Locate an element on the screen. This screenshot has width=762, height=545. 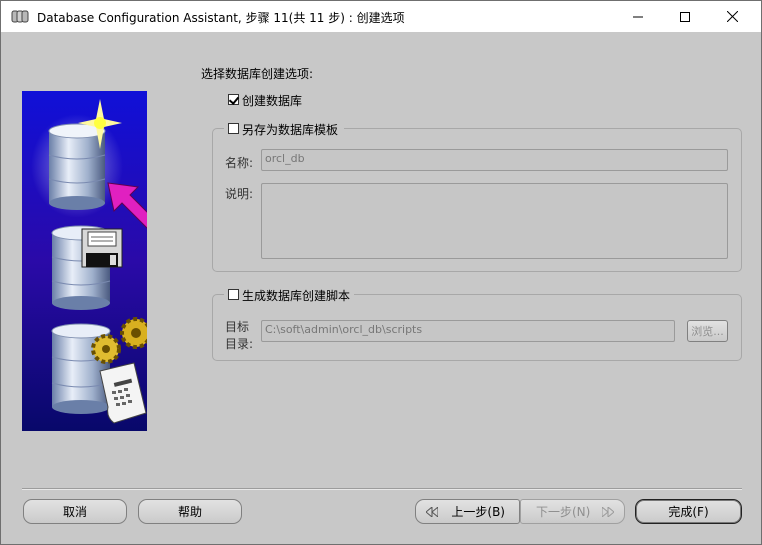
cancel-button: 取消 is located at coordinates (75, 511).